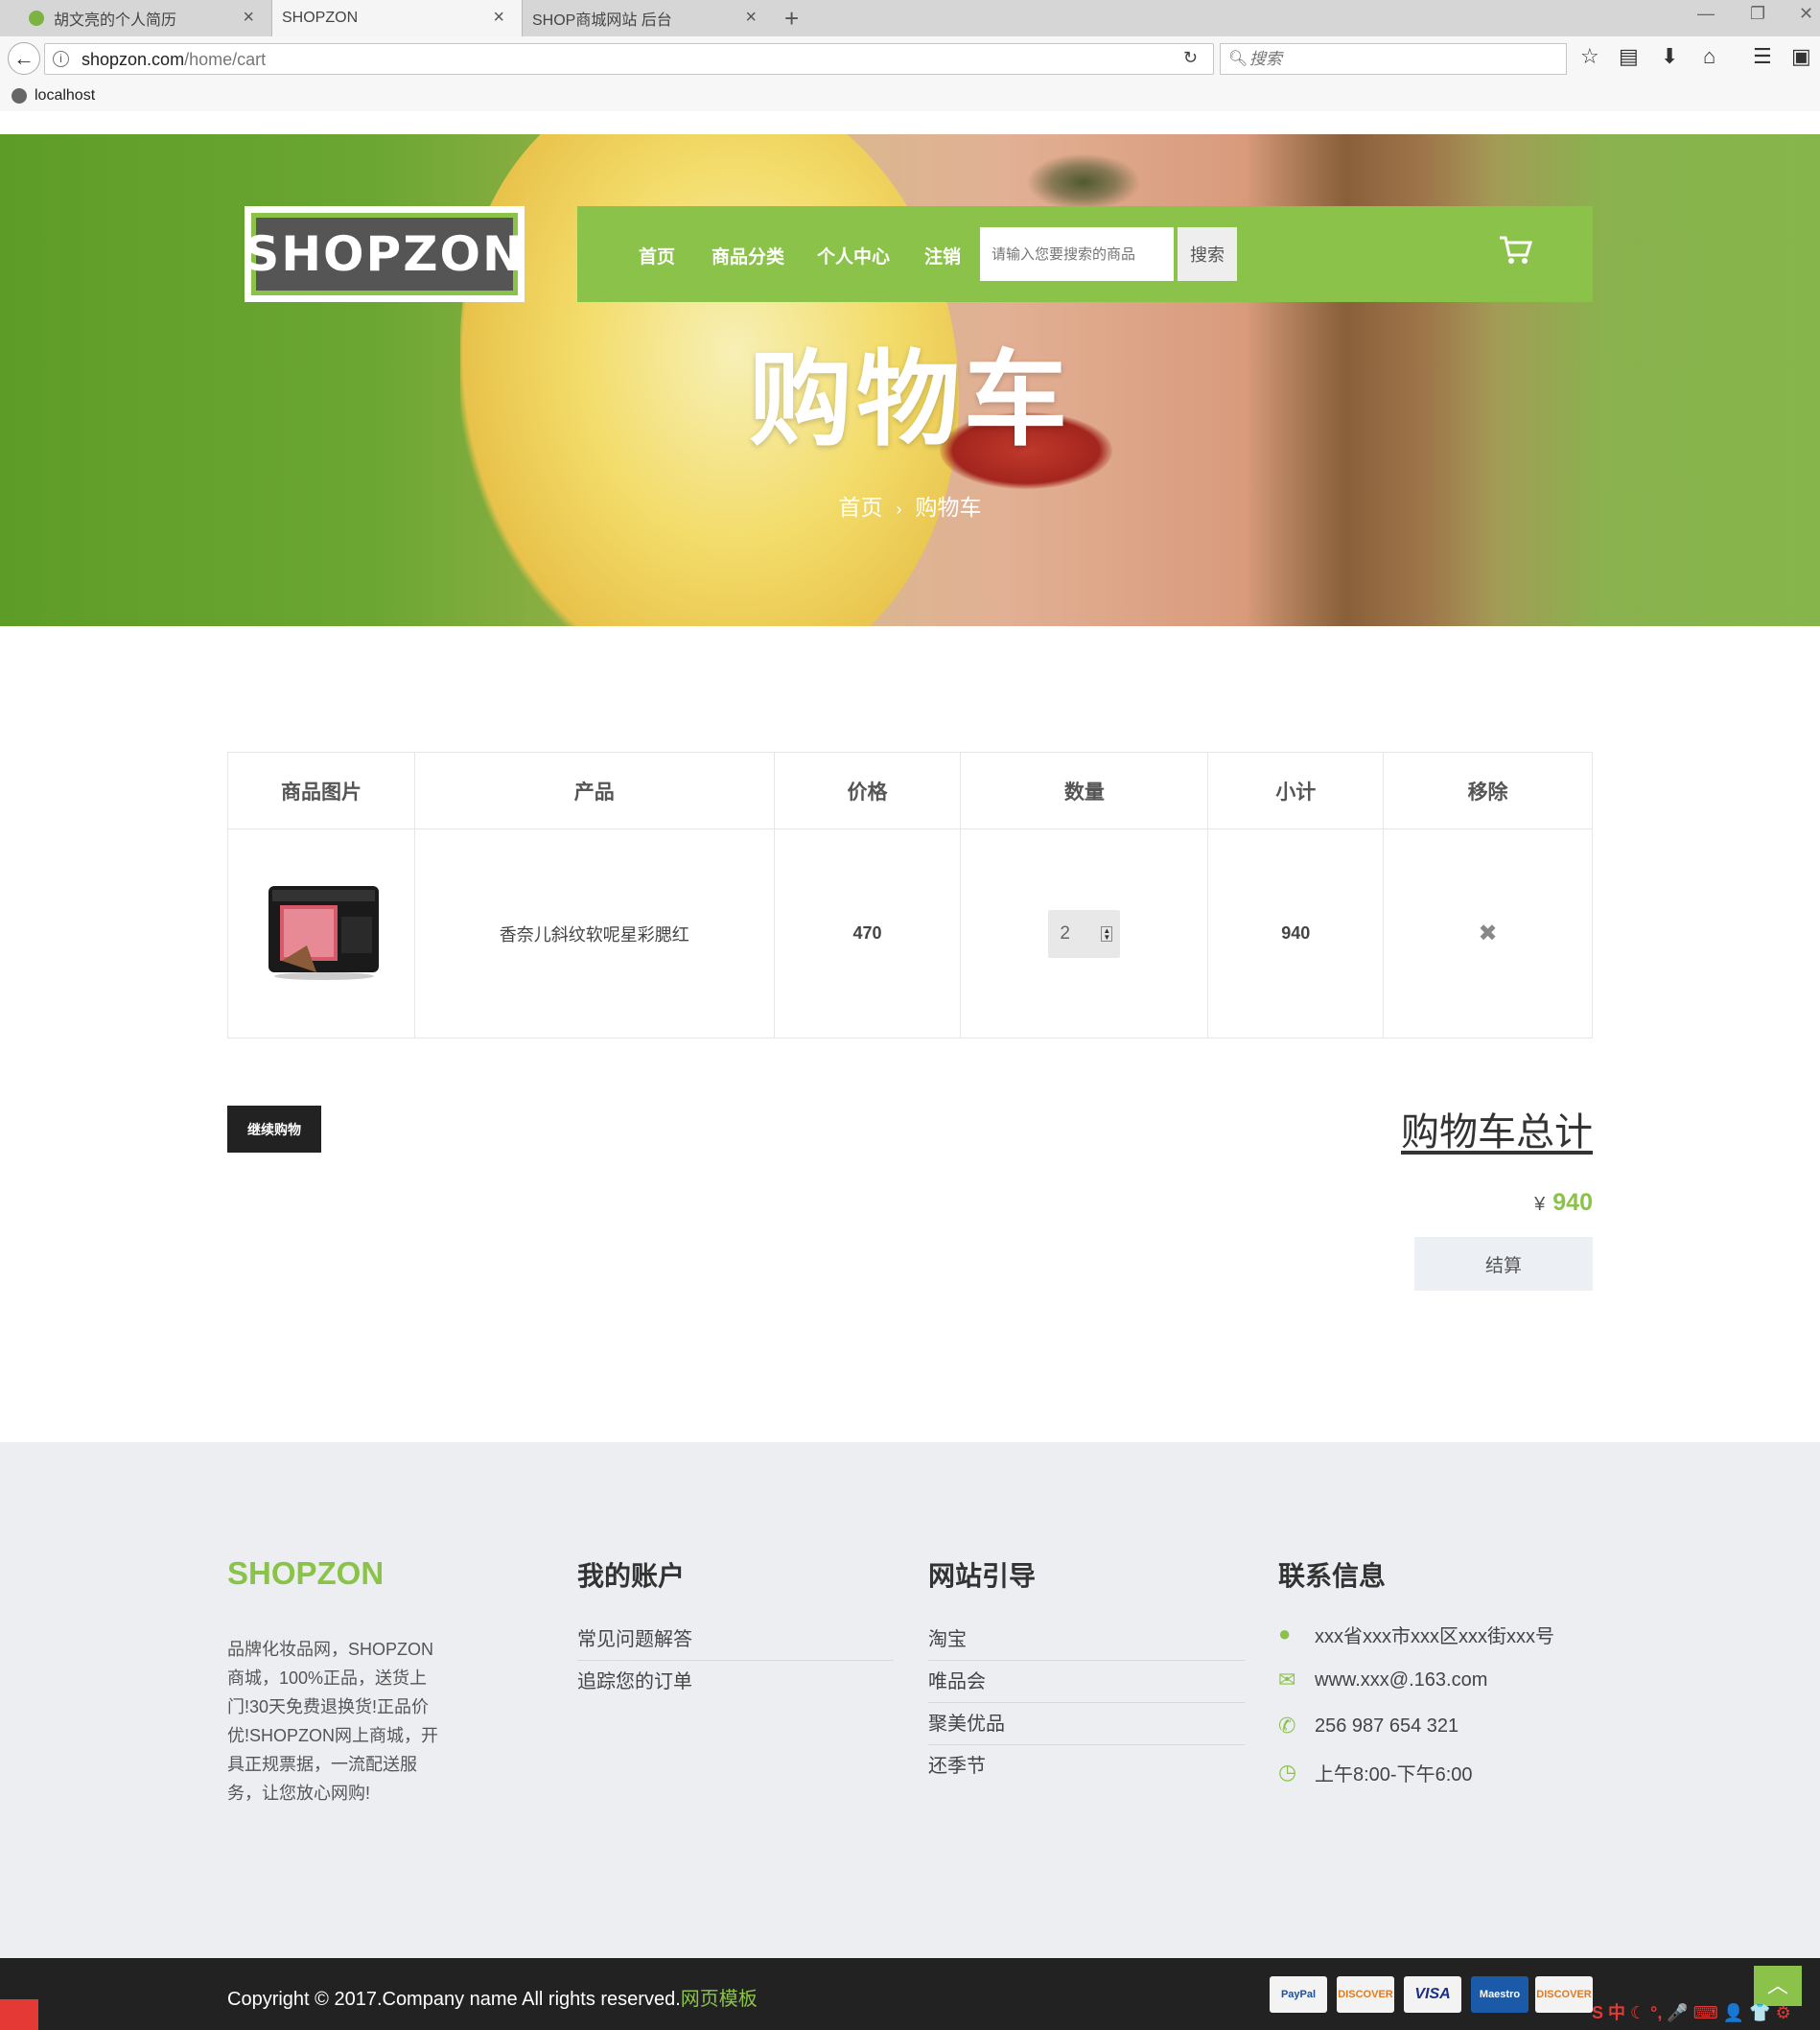 The width and height of the screenshot is (1820, 2030). I want to click on nav-logout: 注销, so click(942, 256).